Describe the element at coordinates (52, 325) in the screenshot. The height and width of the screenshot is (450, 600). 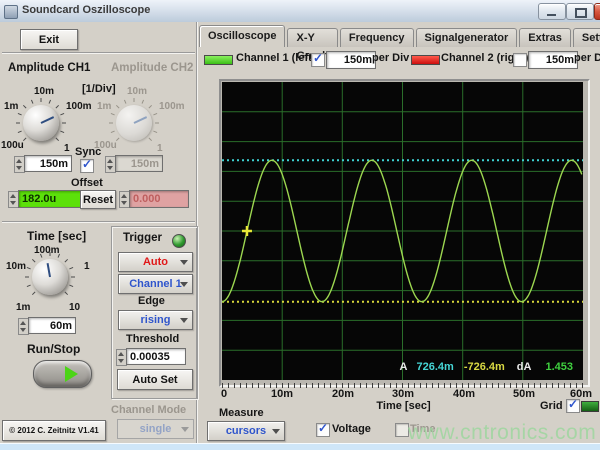
I see `time-value: 60m` at that location.